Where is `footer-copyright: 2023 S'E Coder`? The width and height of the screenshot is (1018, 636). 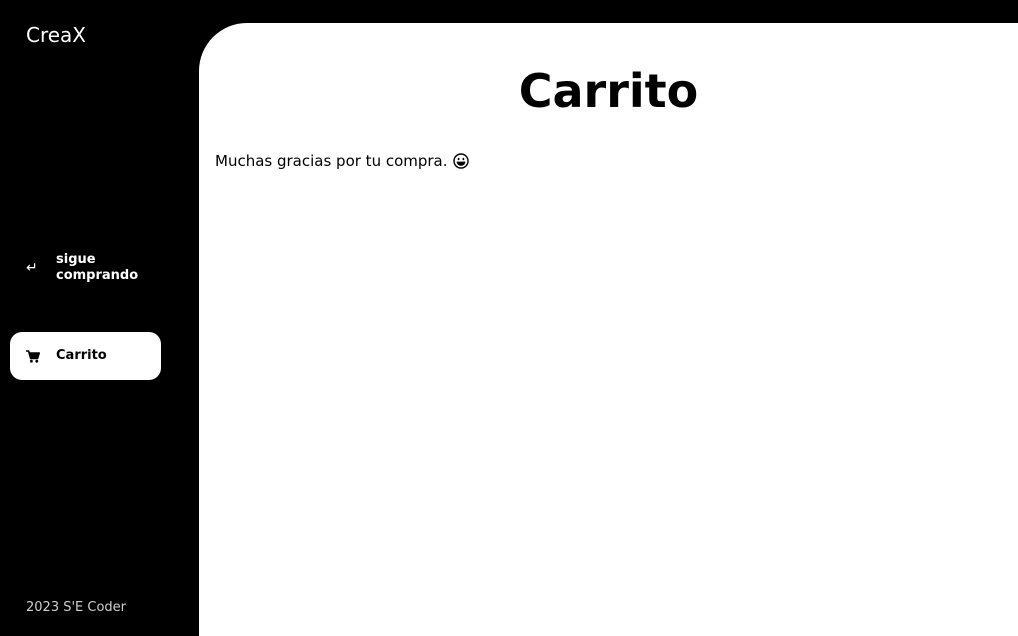
footer-copyright: 2023 S'E Coder is located at coordinates (76, 607).